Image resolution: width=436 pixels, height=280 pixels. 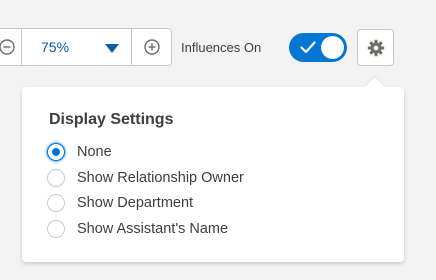 What do you see at coordinates (160, 178) in the screenshot?
I see `radio-label: Show Relationship Owner` at bounding box center [160, 178].